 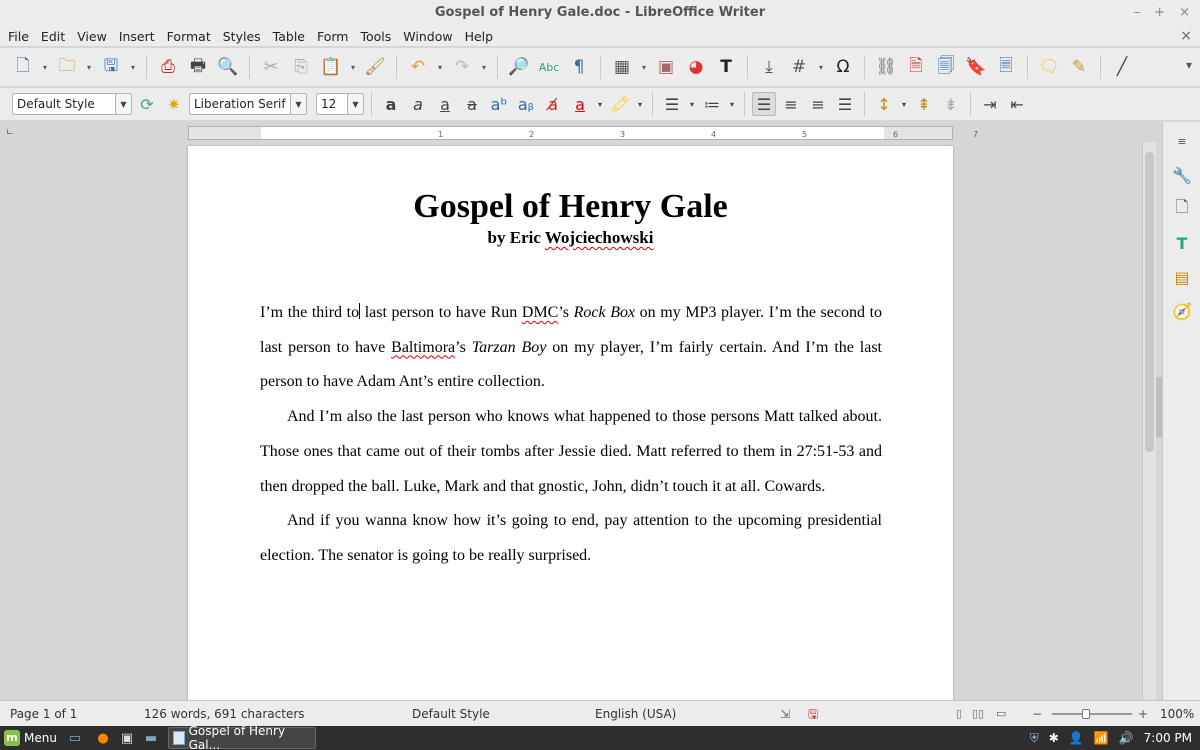 What do you see at coordinates (1184, 13) in the screenshot?
I see `close-window-button: ×` at bounding box center [1184, 13].